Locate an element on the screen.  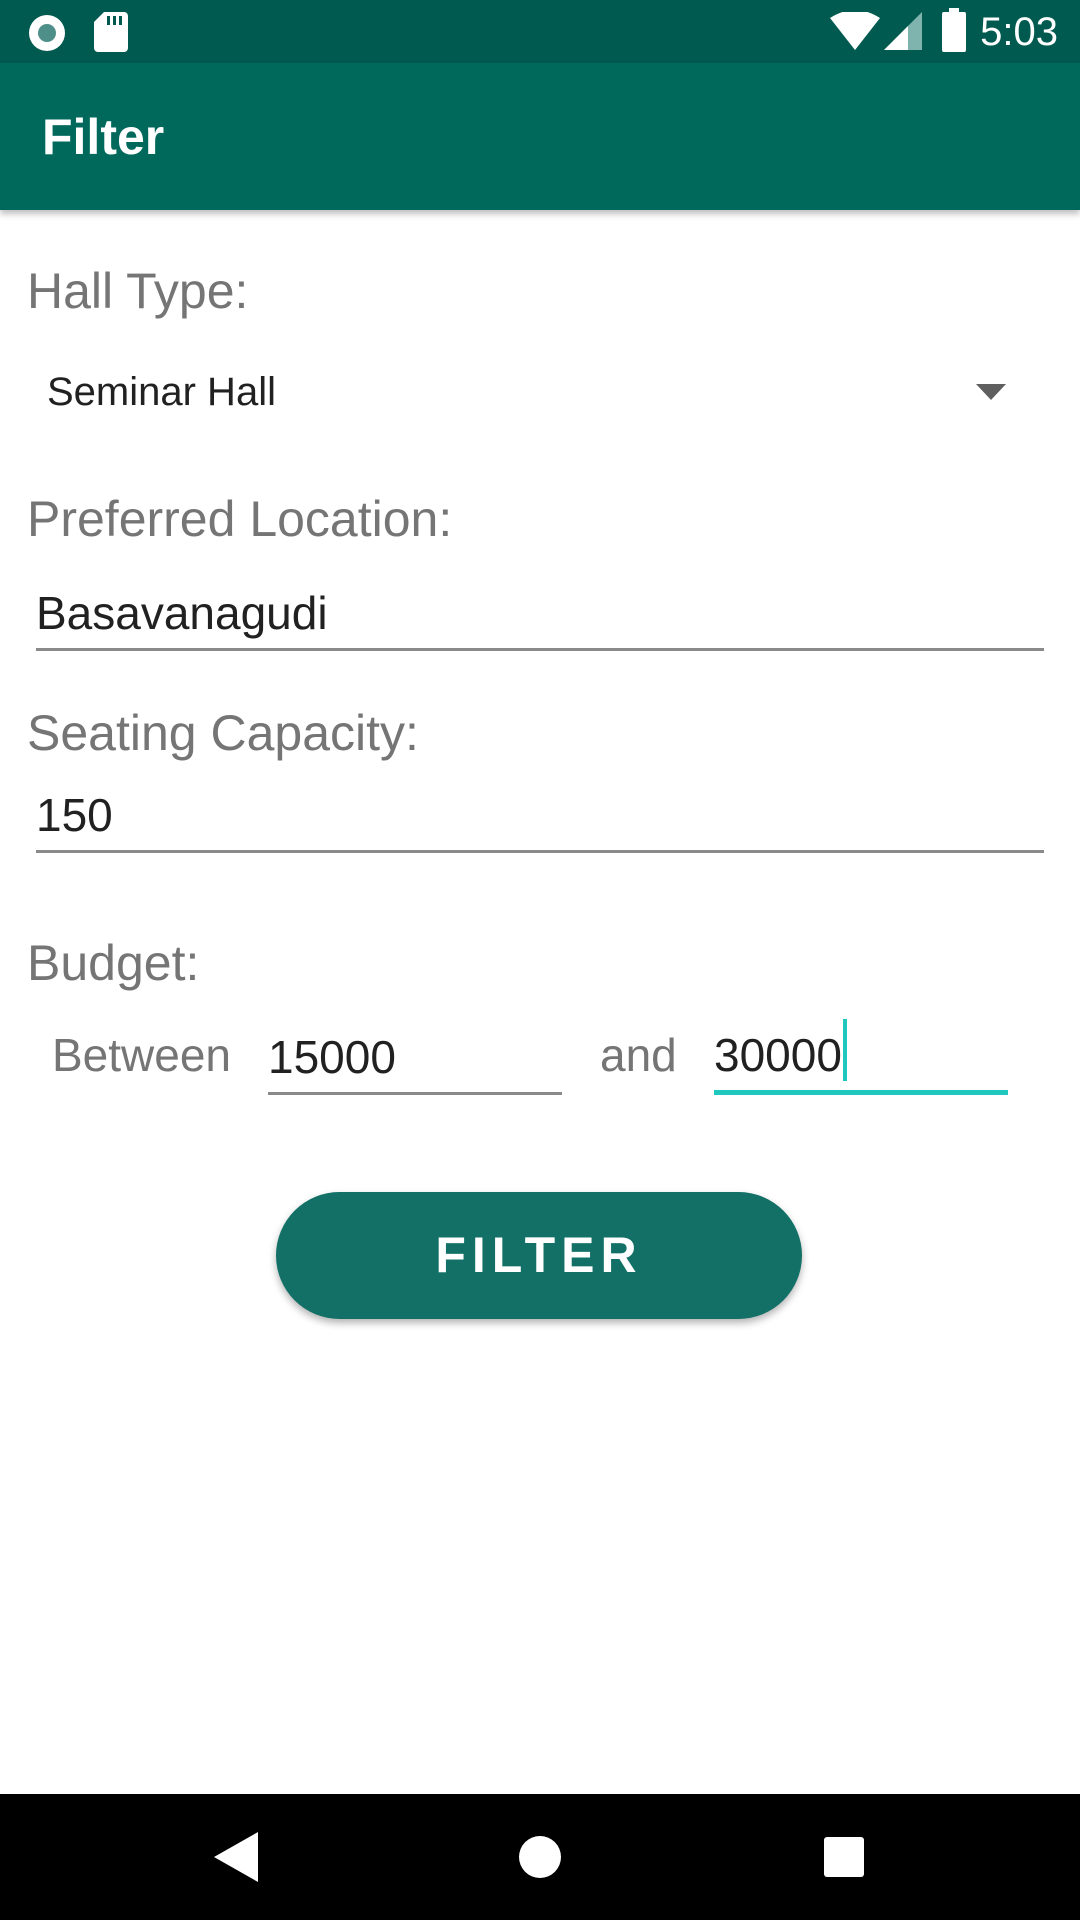
app-bar: Filter is located at coordinates (540, 136).